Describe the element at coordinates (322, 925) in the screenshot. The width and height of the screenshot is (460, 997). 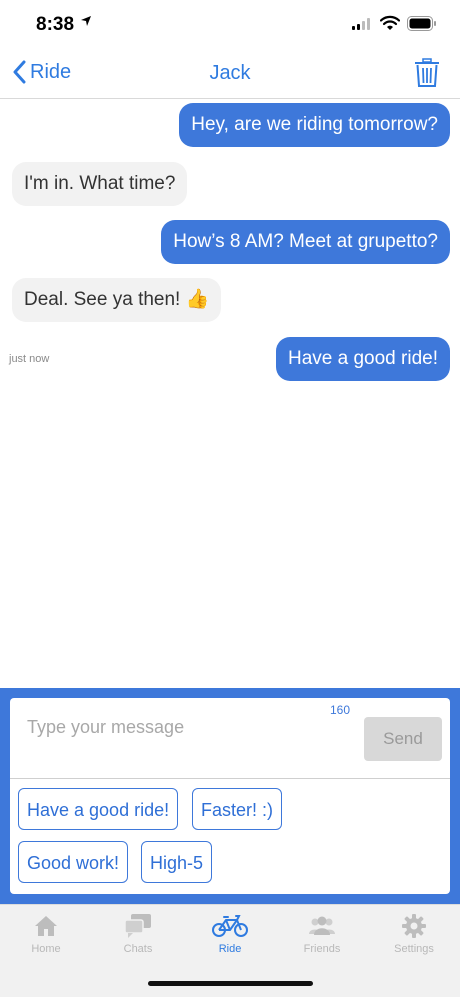
I see `friends-icon` at that location.